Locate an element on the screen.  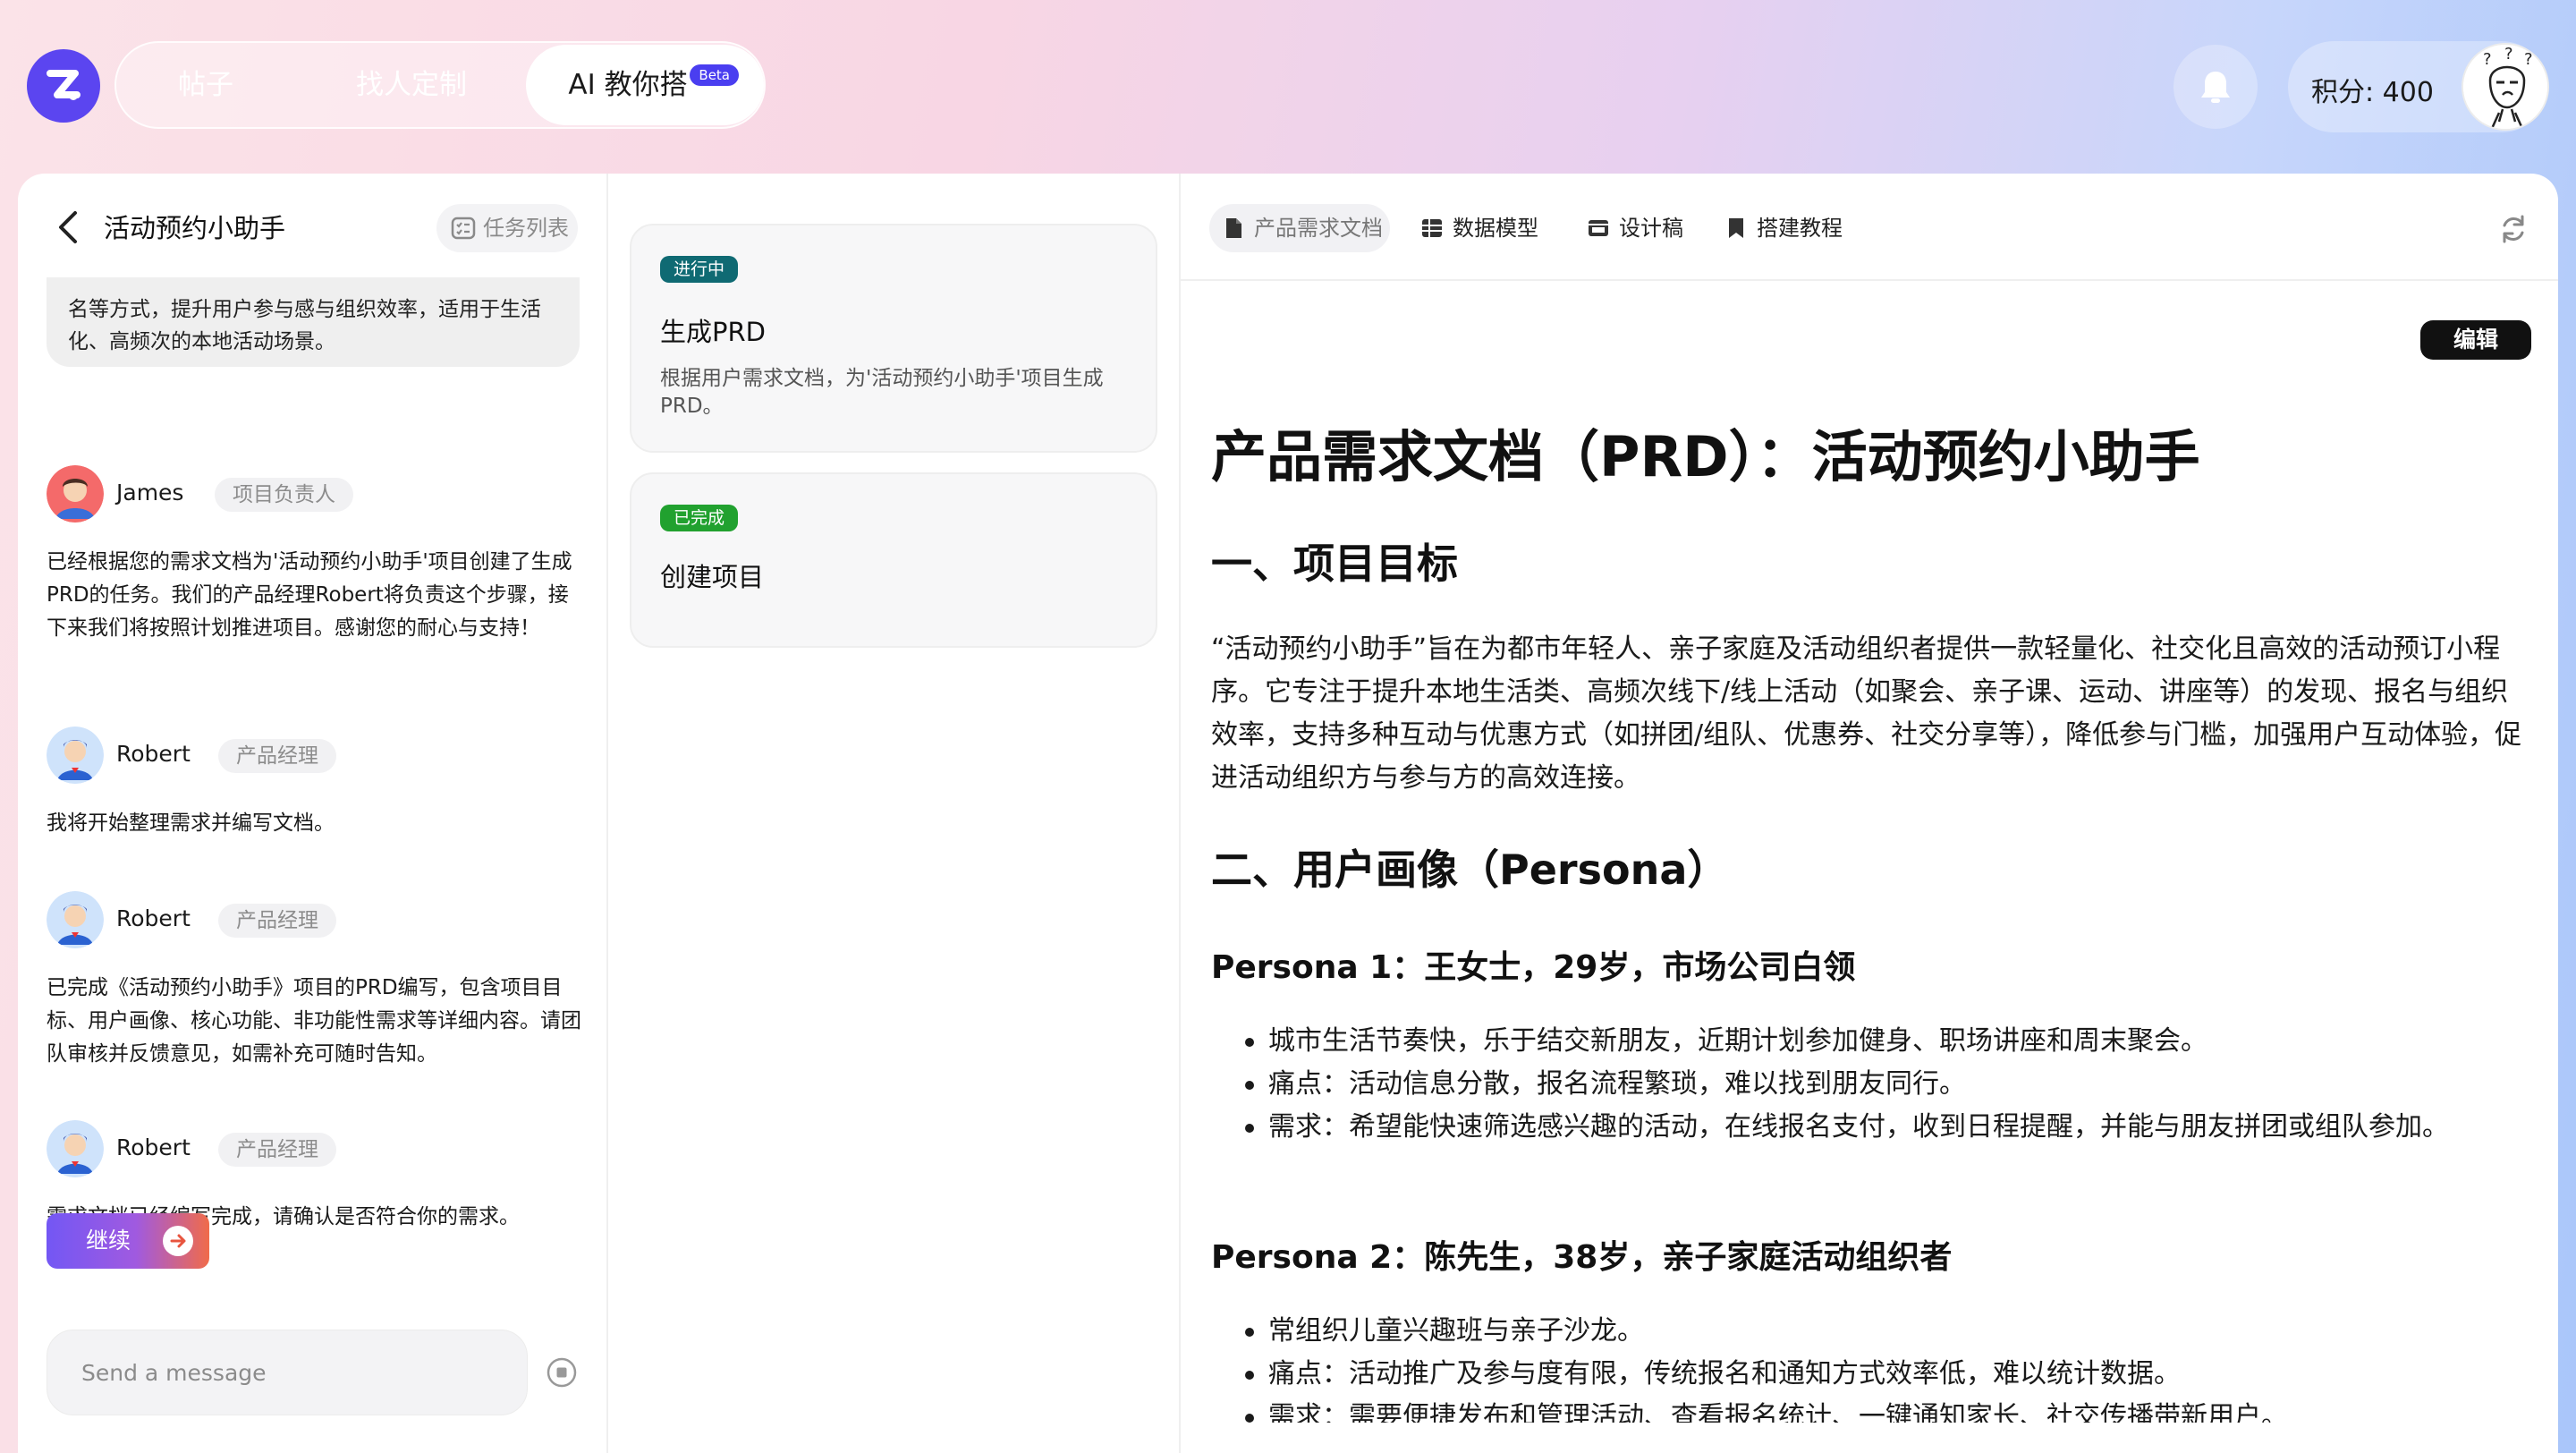
bell-icon is located at coordinates (2215, 87).